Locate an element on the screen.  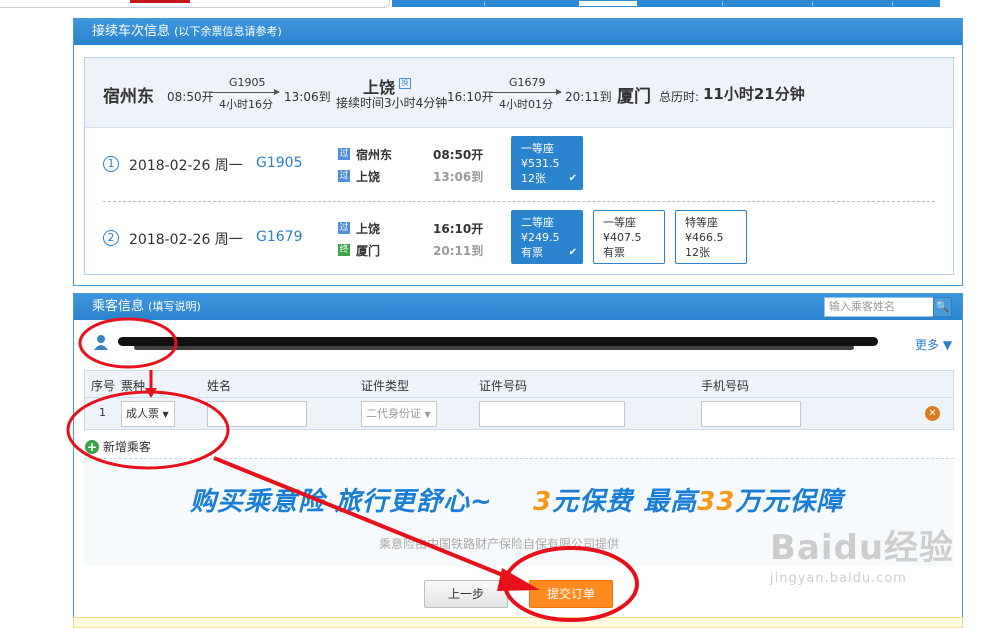
leg2-train-number: G1679 is located at coordinates (527, 82).